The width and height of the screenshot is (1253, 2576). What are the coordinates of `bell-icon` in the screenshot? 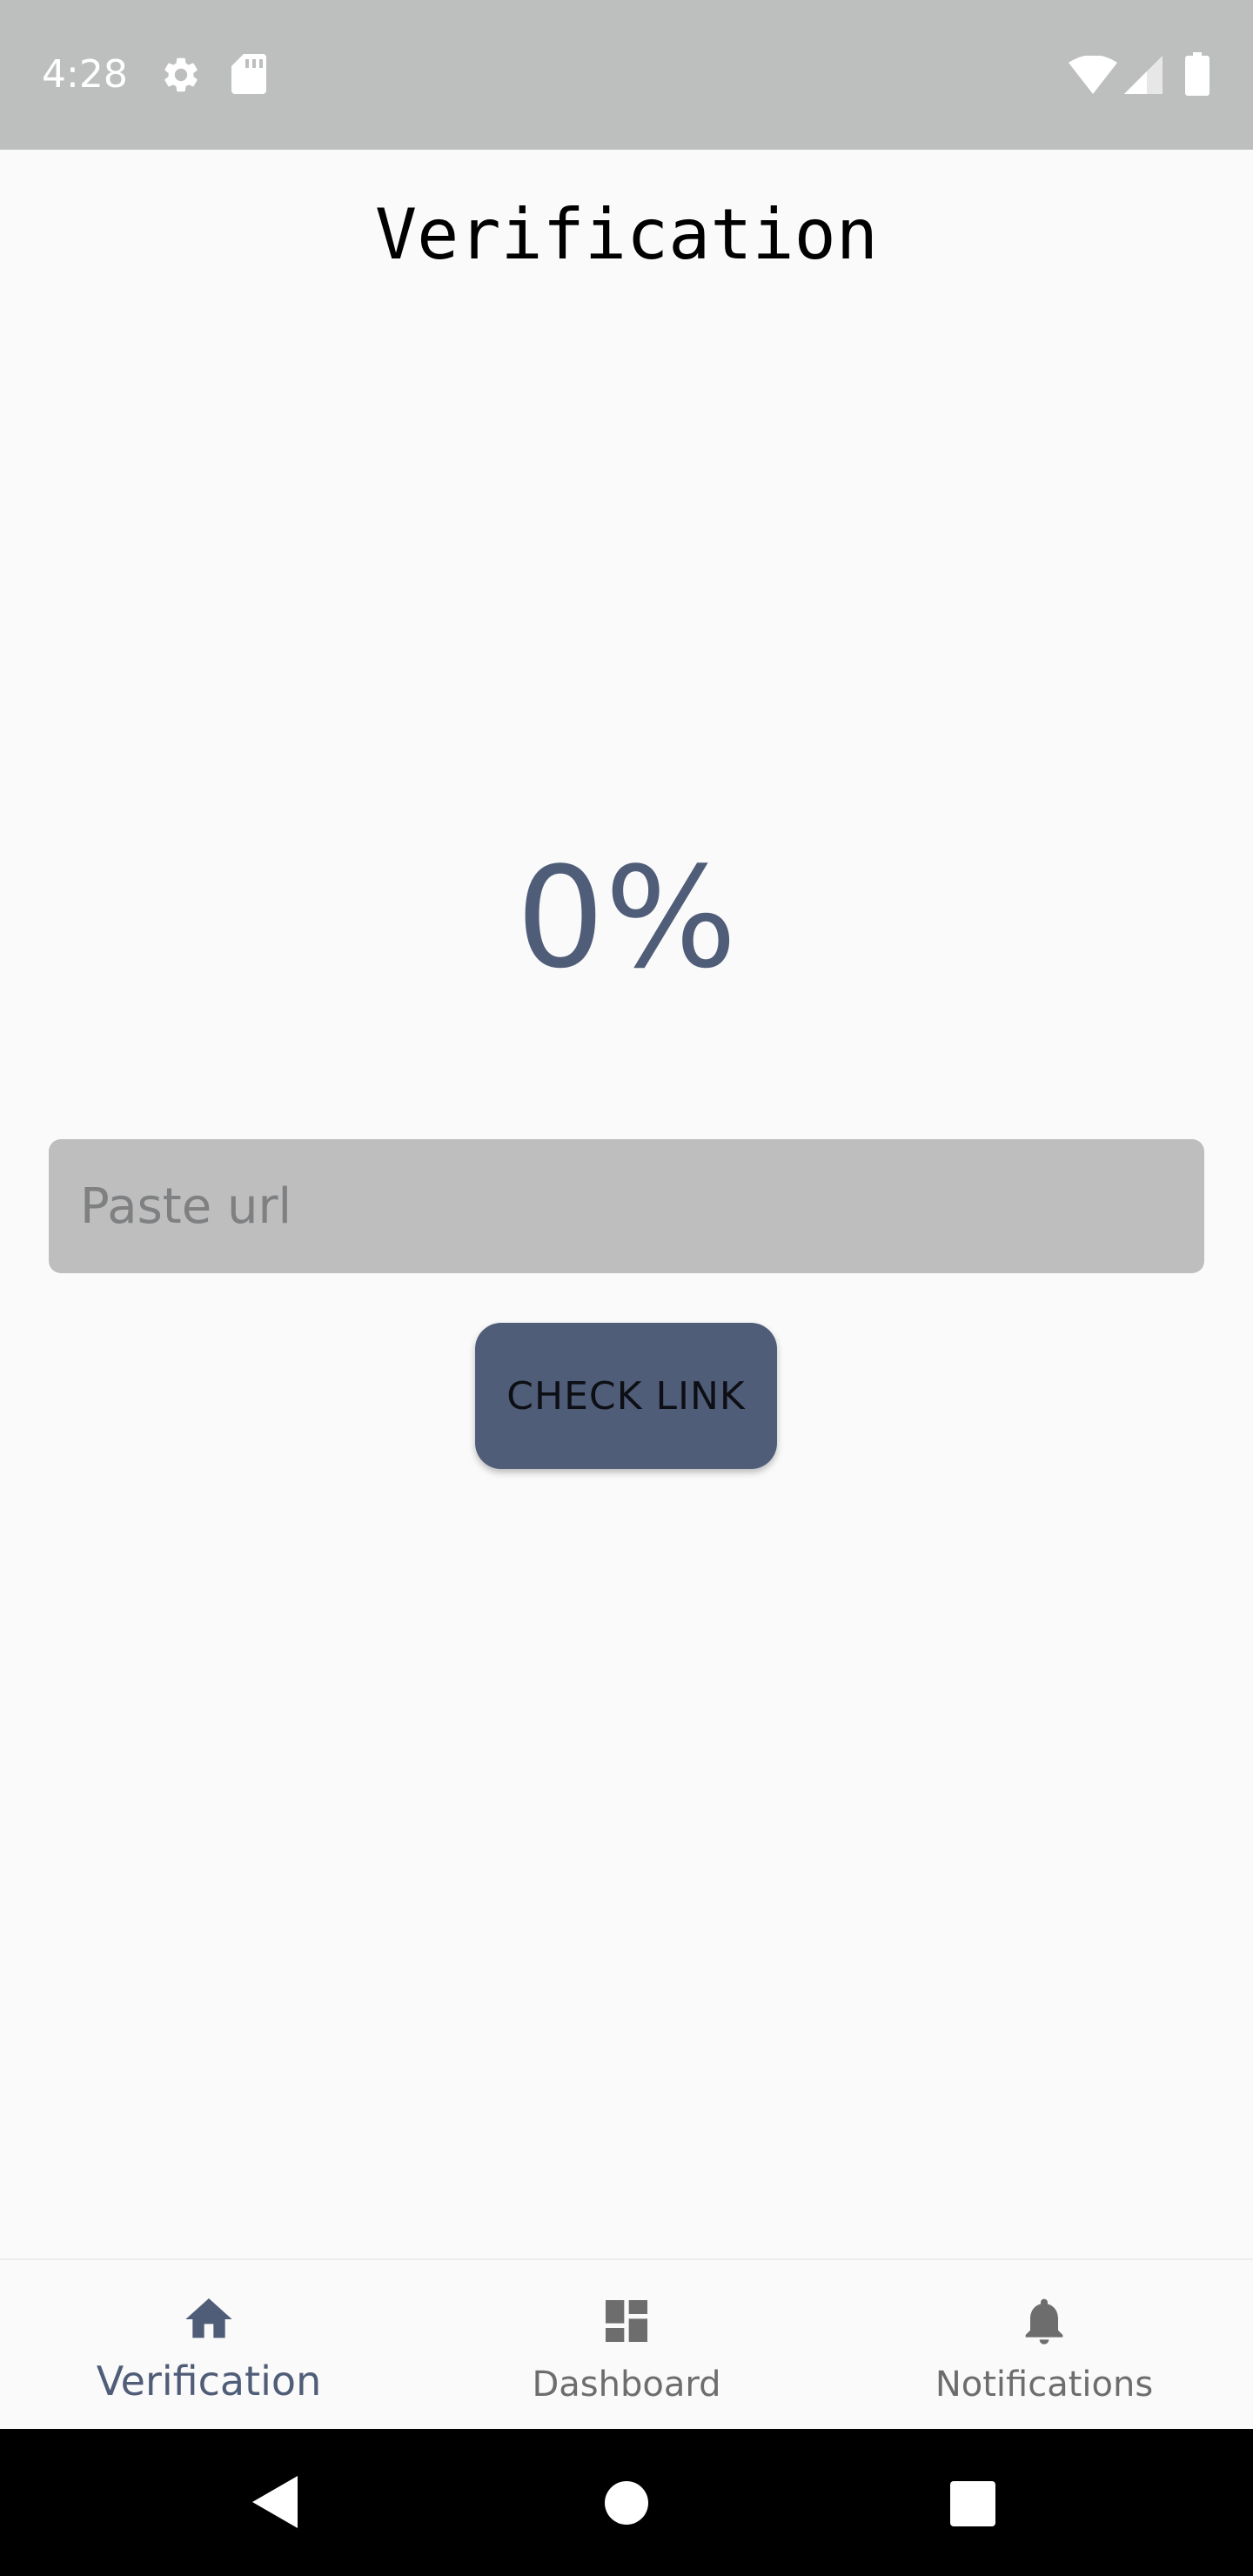 It's located at (1044, 2321).